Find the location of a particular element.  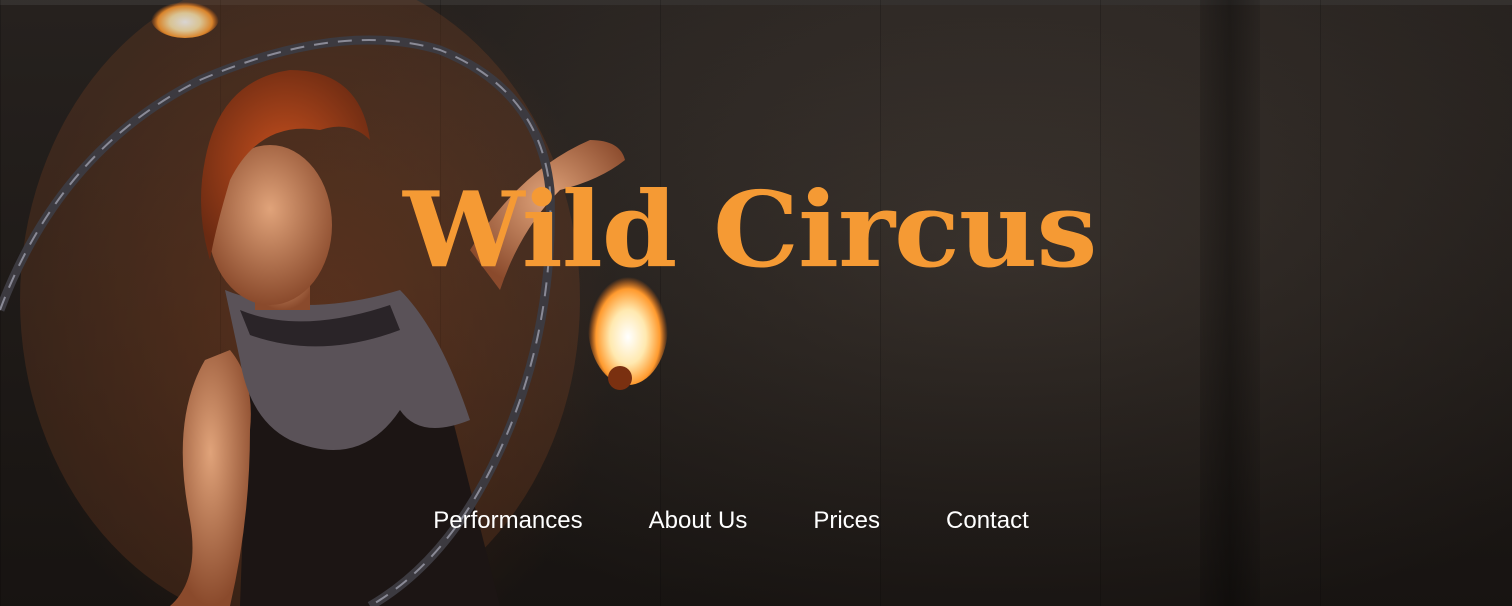

site-title: Wild Circus is located at coordinates (750, 229).